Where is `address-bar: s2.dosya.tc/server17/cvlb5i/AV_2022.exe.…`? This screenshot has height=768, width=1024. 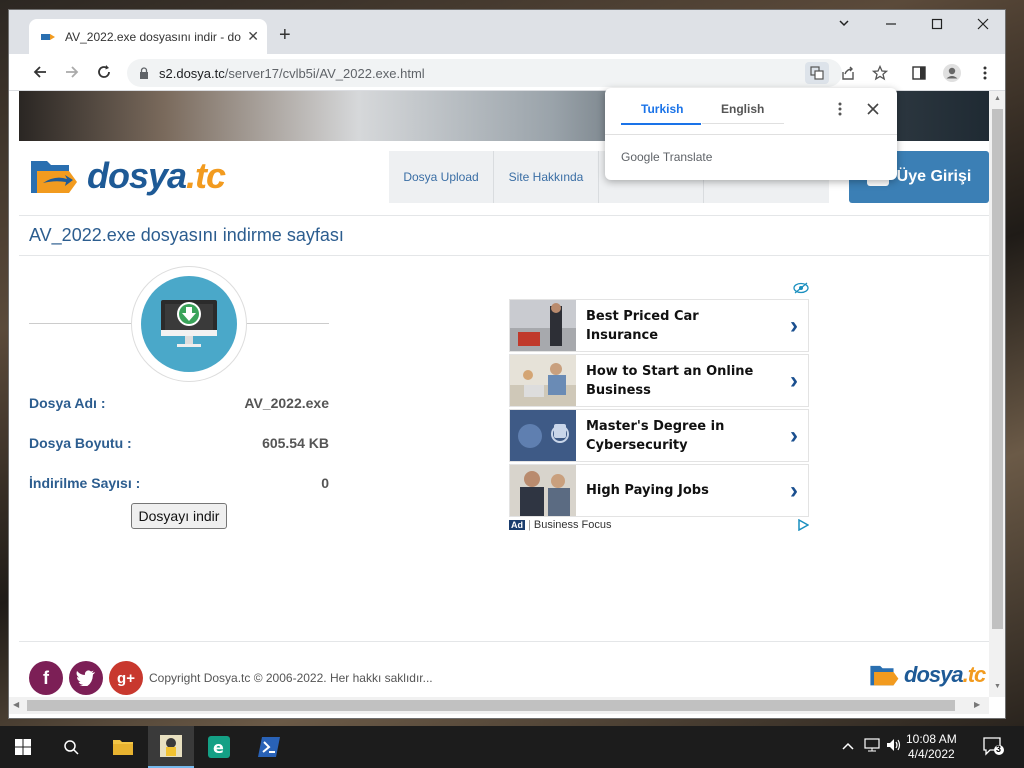 address-bar: s2.dosya.tc/server17/cvlb5i/AV_2022.exe.… is located at coordinates (484, 73).